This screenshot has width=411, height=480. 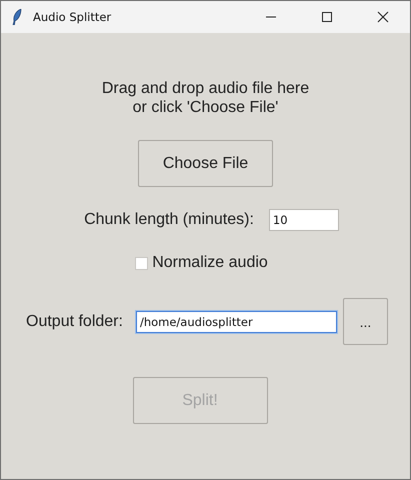 What do you see at coordinates (205, 163) in the screenshot?
I see `choose-file-button: Choose File` at bounding box center [205, 163].